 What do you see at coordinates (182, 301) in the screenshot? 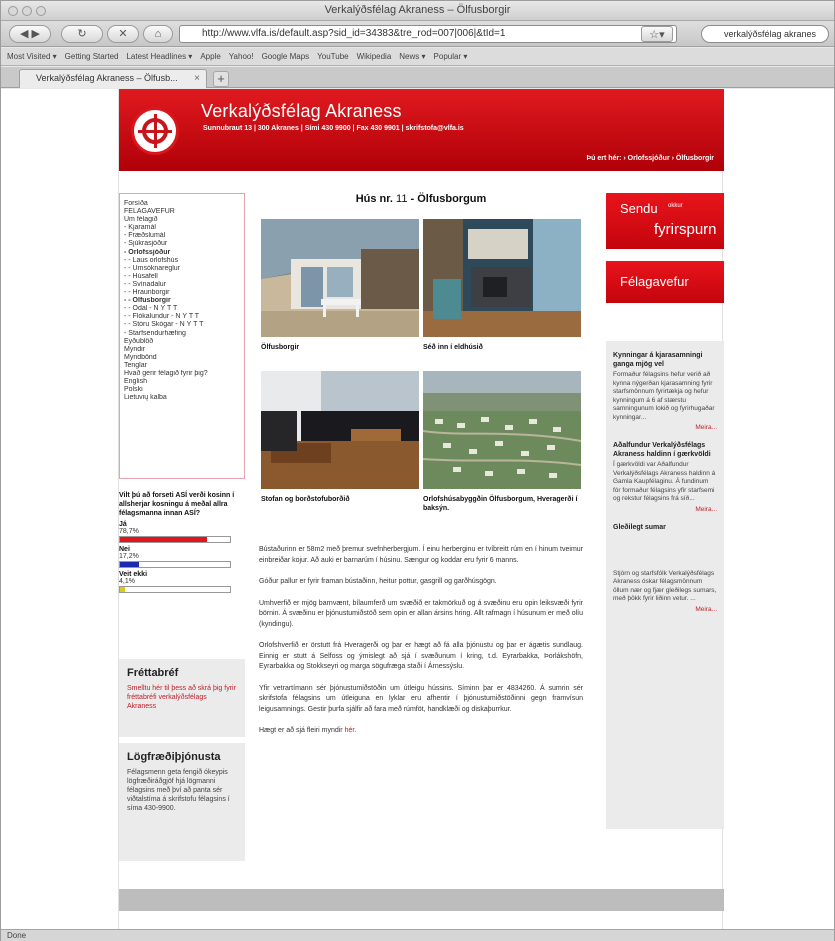
I see `sidebar-nav-item: - - Ölfusborgir` at bounding box center [182, 301].